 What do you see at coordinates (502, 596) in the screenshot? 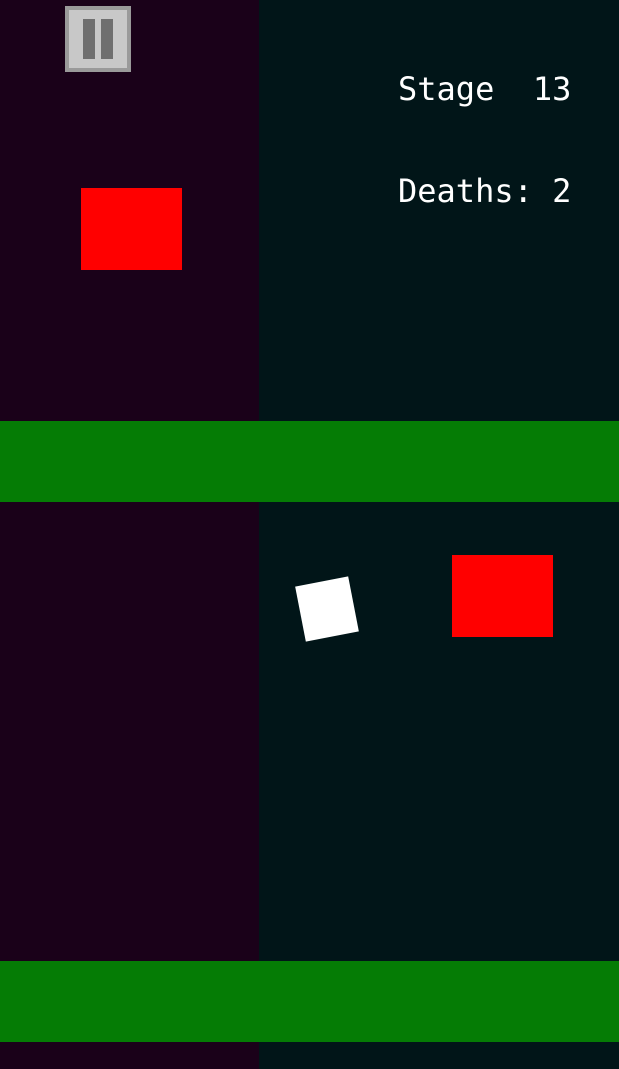
I see `hazard-block-right` at bounding box center [502, 596].